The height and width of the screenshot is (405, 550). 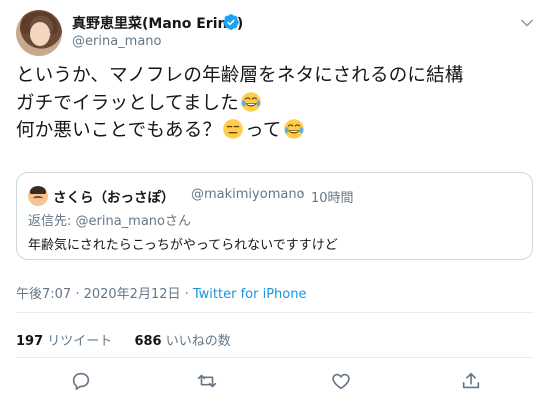 I want to click on retweet-count: 197, so click(x=29, y=341).